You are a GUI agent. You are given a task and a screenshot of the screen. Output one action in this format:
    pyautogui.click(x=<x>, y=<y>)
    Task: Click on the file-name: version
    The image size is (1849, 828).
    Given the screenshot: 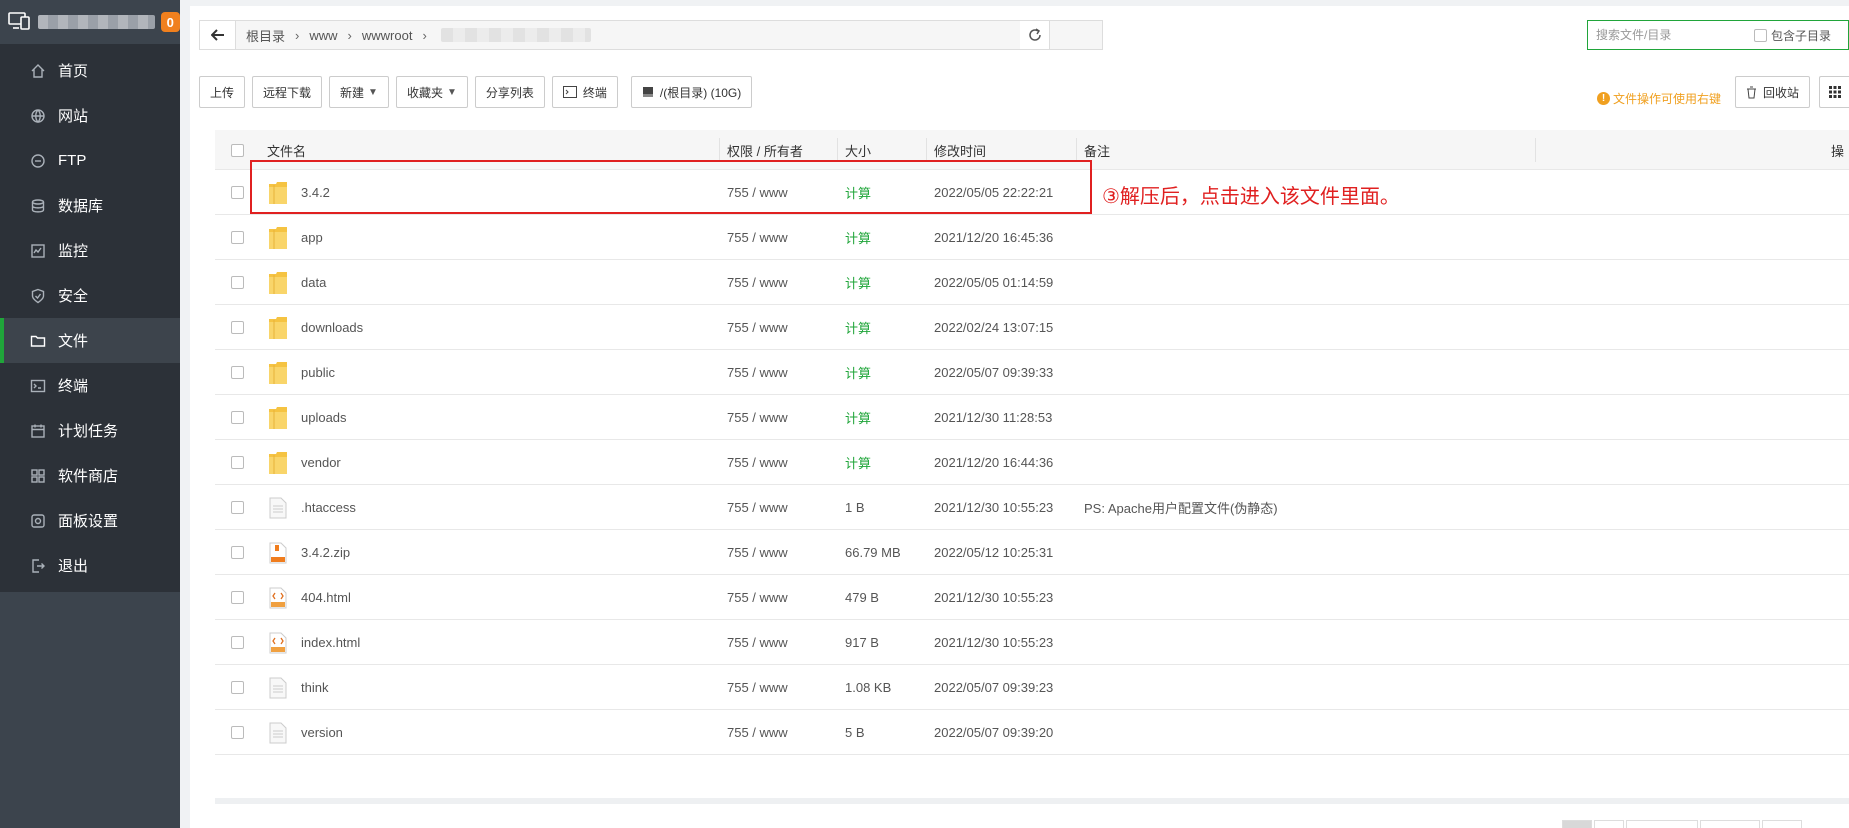 What is the action you would take?
    pyautogui.click(x=322, y=732)
    